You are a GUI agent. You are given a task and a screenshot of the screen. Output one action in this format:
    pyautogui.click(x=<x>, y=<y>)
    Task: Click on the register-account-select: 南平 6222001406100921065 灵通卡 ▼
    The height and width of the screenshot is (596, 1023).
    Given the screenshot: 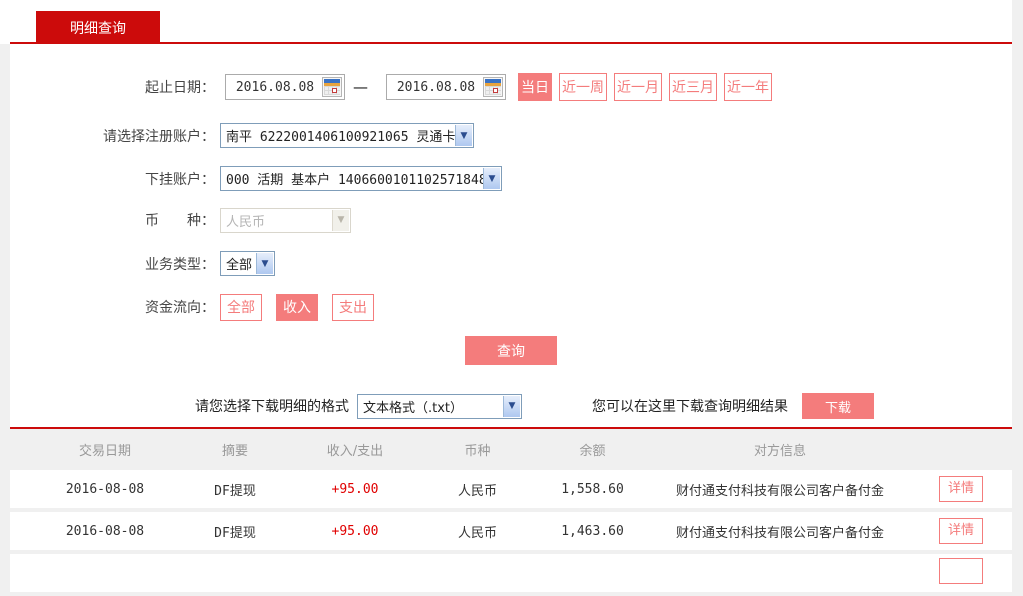 What is the action you would take?
    pyautogui.click(x=347, y=135)
    